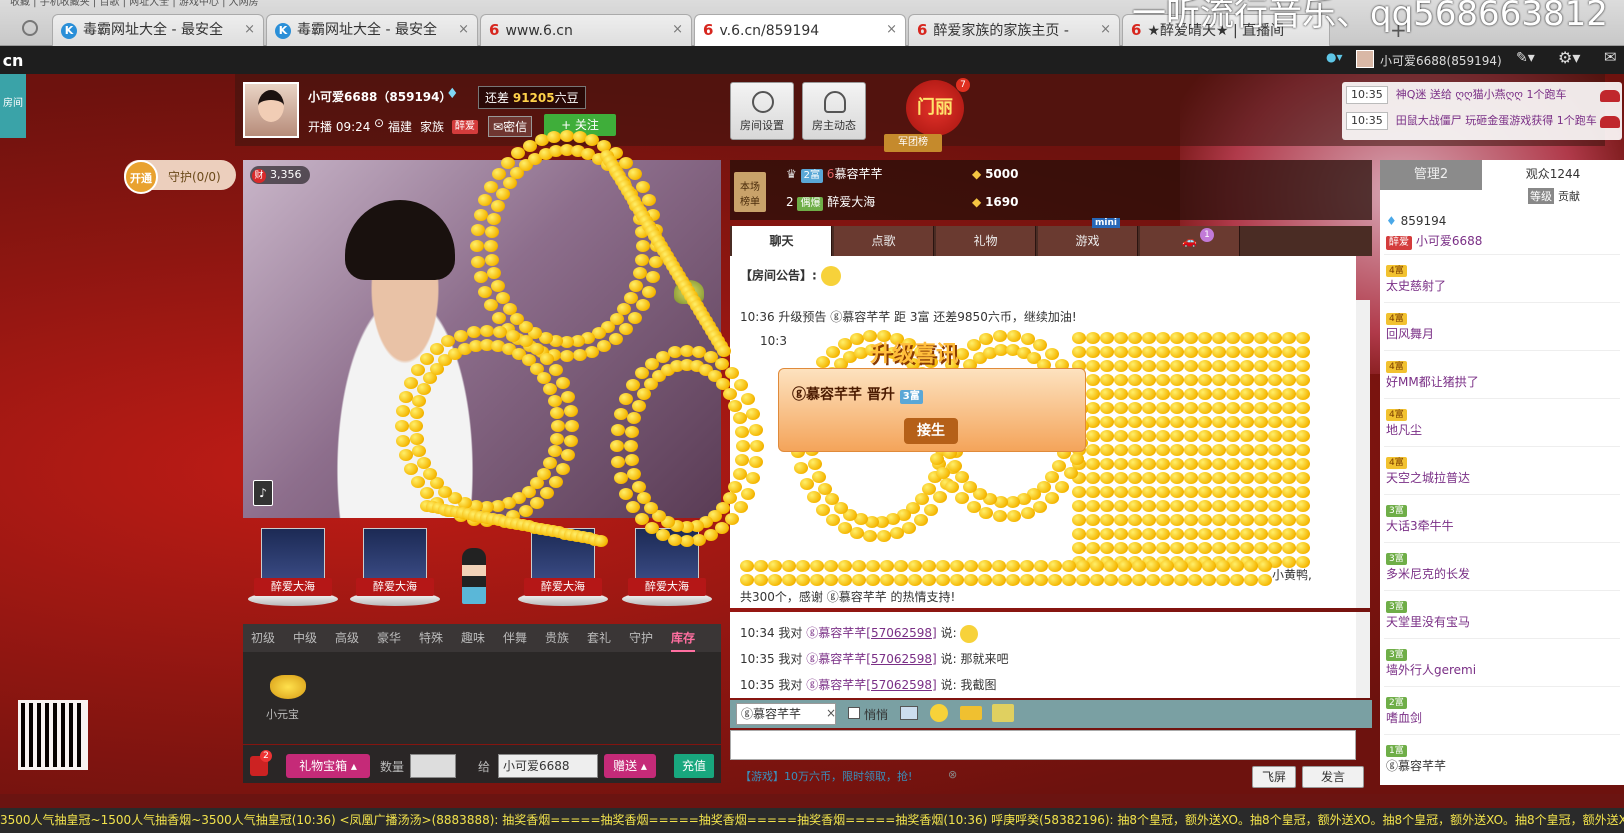 This screenshot has width=1624, height=833. I want to click on quantity-input, so click(433, 766).